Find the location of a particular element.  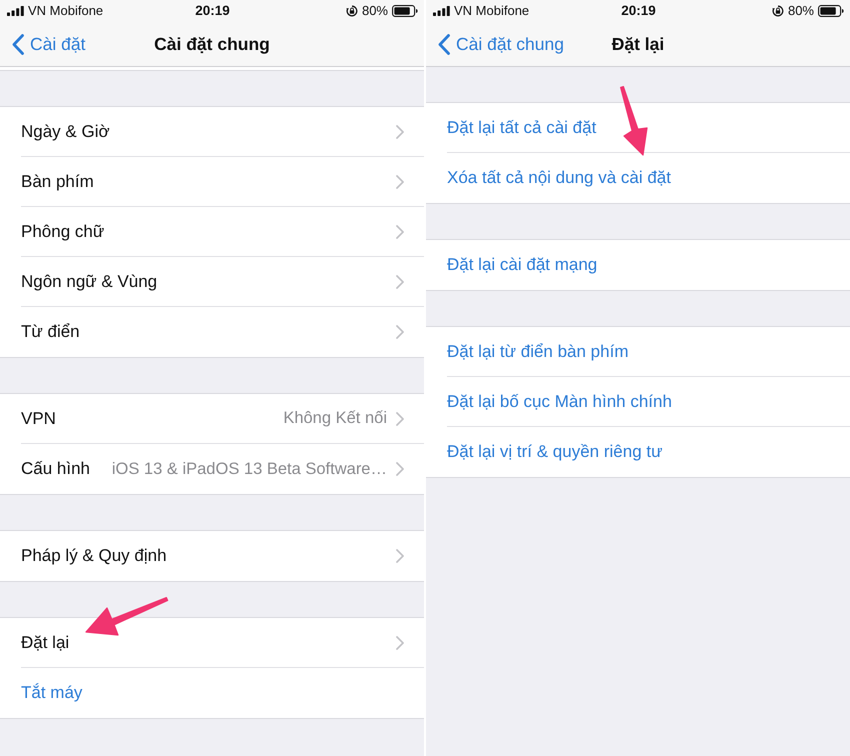

back-button: Cài đặt chung is located at coordinates (497, 44).